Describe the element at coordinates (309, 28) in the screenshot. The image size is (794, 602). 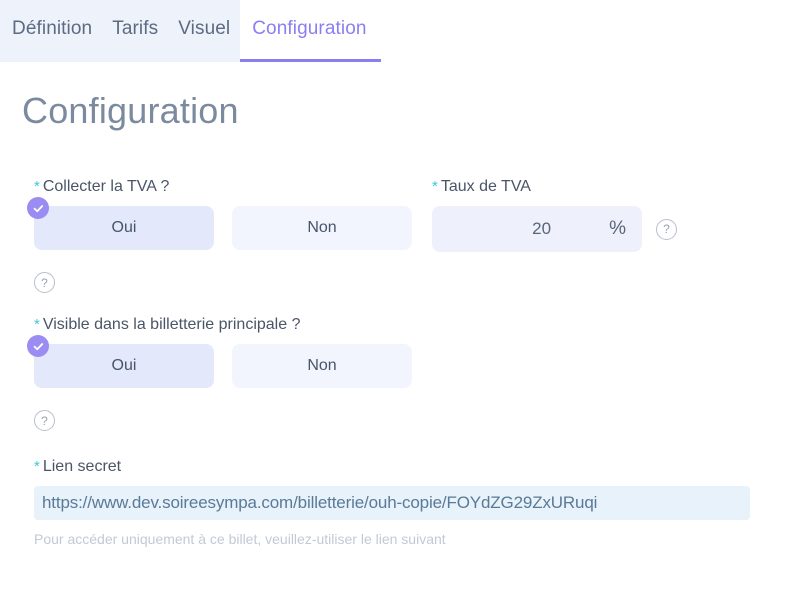
I see `tab-configuration-label: Configuration` at that location.